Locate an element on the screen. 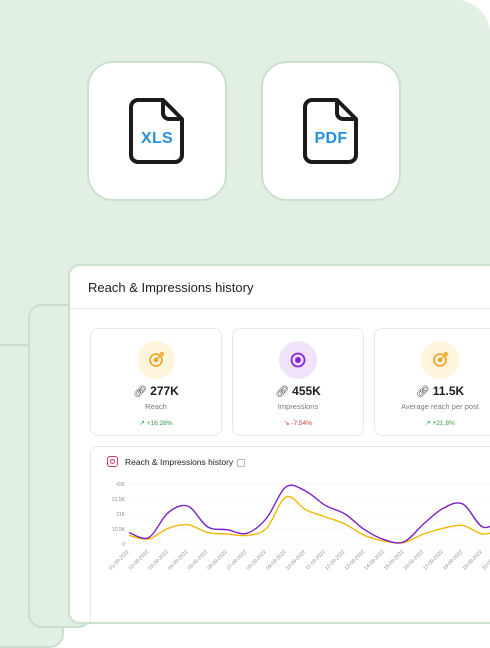 The height and width of the screenshot is (648, 490). avg-reach-value: 11.5K is located at coordinates (448, 391).